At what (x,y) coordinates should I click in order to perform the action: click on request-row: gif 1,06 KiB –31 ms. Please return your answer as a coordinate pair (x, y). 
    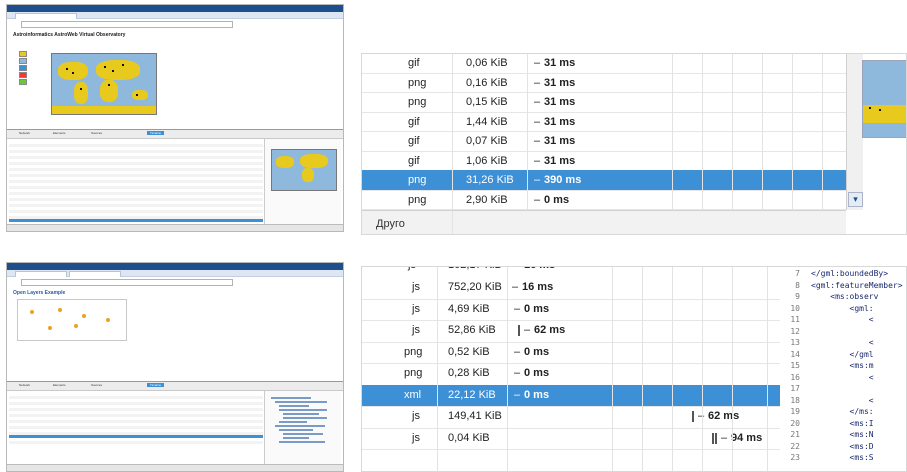
    Looking at the image, I should click on (604, 161).